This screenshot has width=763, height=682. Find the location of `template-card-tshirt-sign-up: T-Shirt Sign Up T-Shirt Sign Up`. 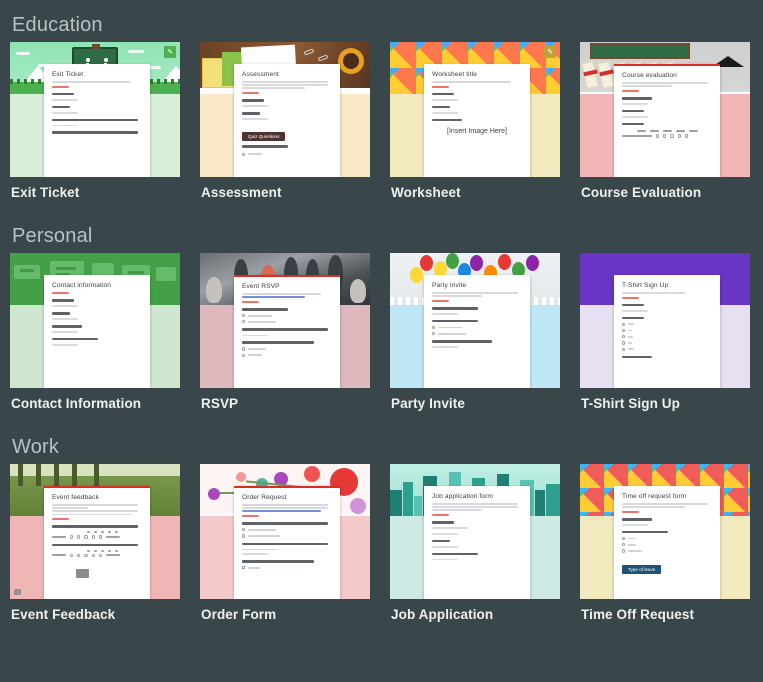

template-card-tshirt-sign-up: T-Shirt Sign Up T-Shirt Sign Up is located at coordinates (665, 337).